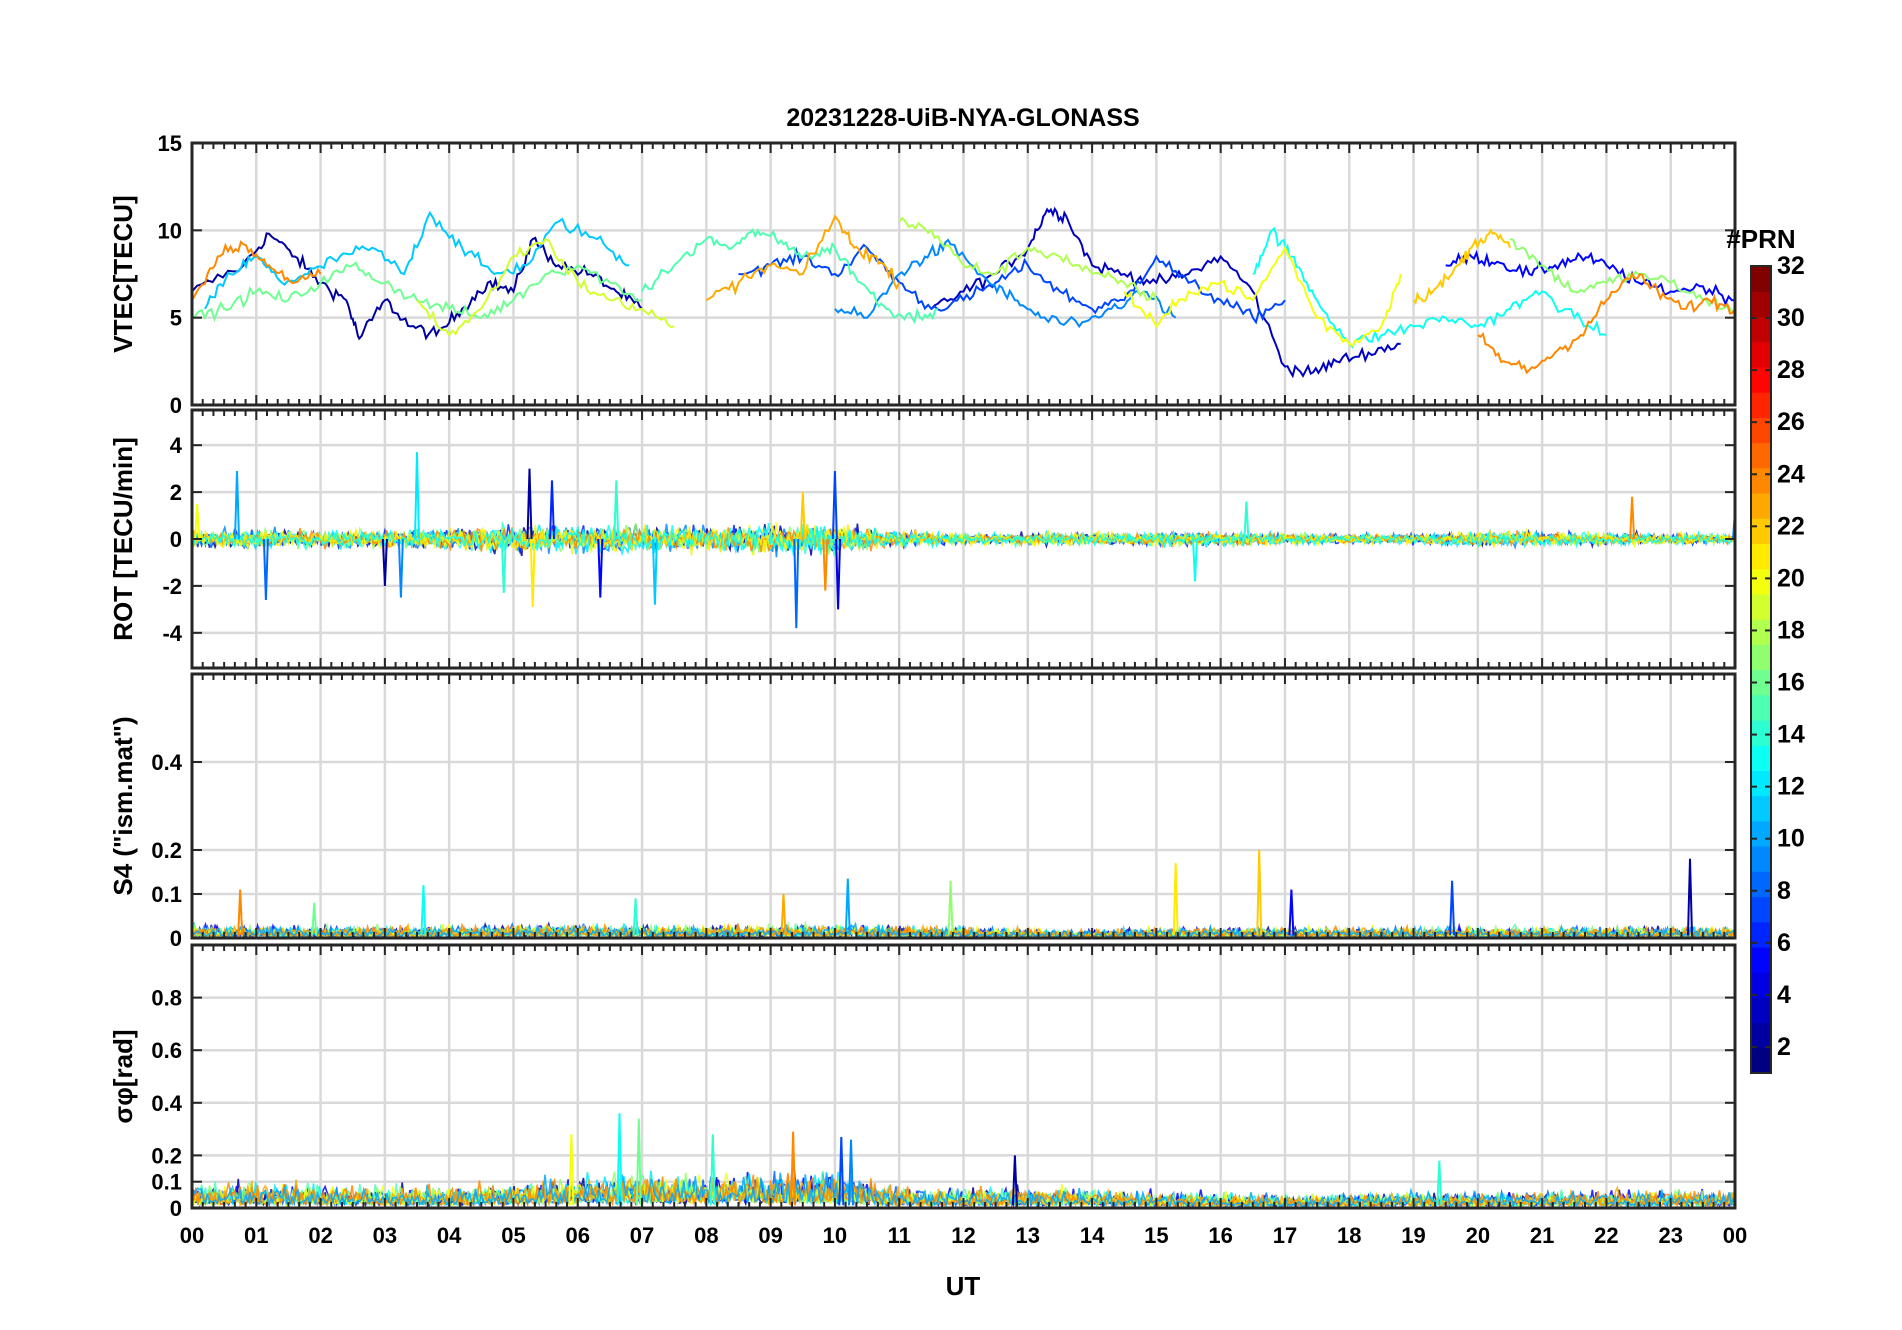  What do you see at coordinates (1791, 839) in the screenshot?
I see `colorbar-tick-label: 10` at bounding box center [1791, 839].